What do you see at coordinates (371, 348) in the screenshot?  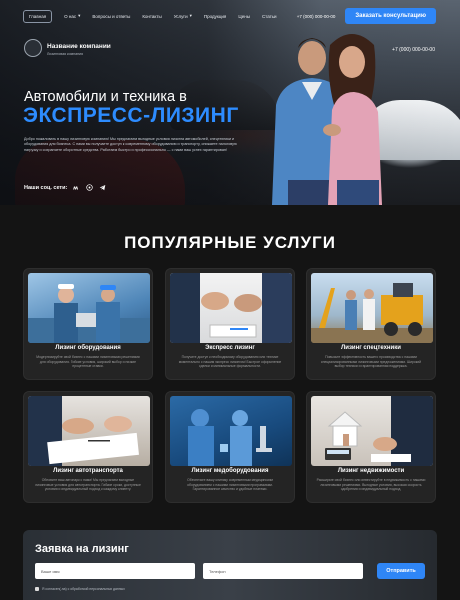 I see `card-title: Лизинг спецтехники` at bounding box center [371, 348].